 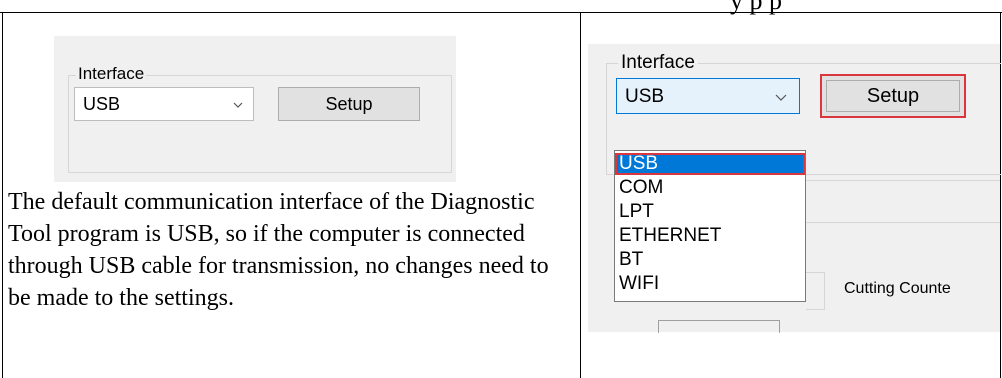 What do you see at coordinates (2, 195) in the screenshot?
I see `table-left-border` at bounding box center [2, 195].